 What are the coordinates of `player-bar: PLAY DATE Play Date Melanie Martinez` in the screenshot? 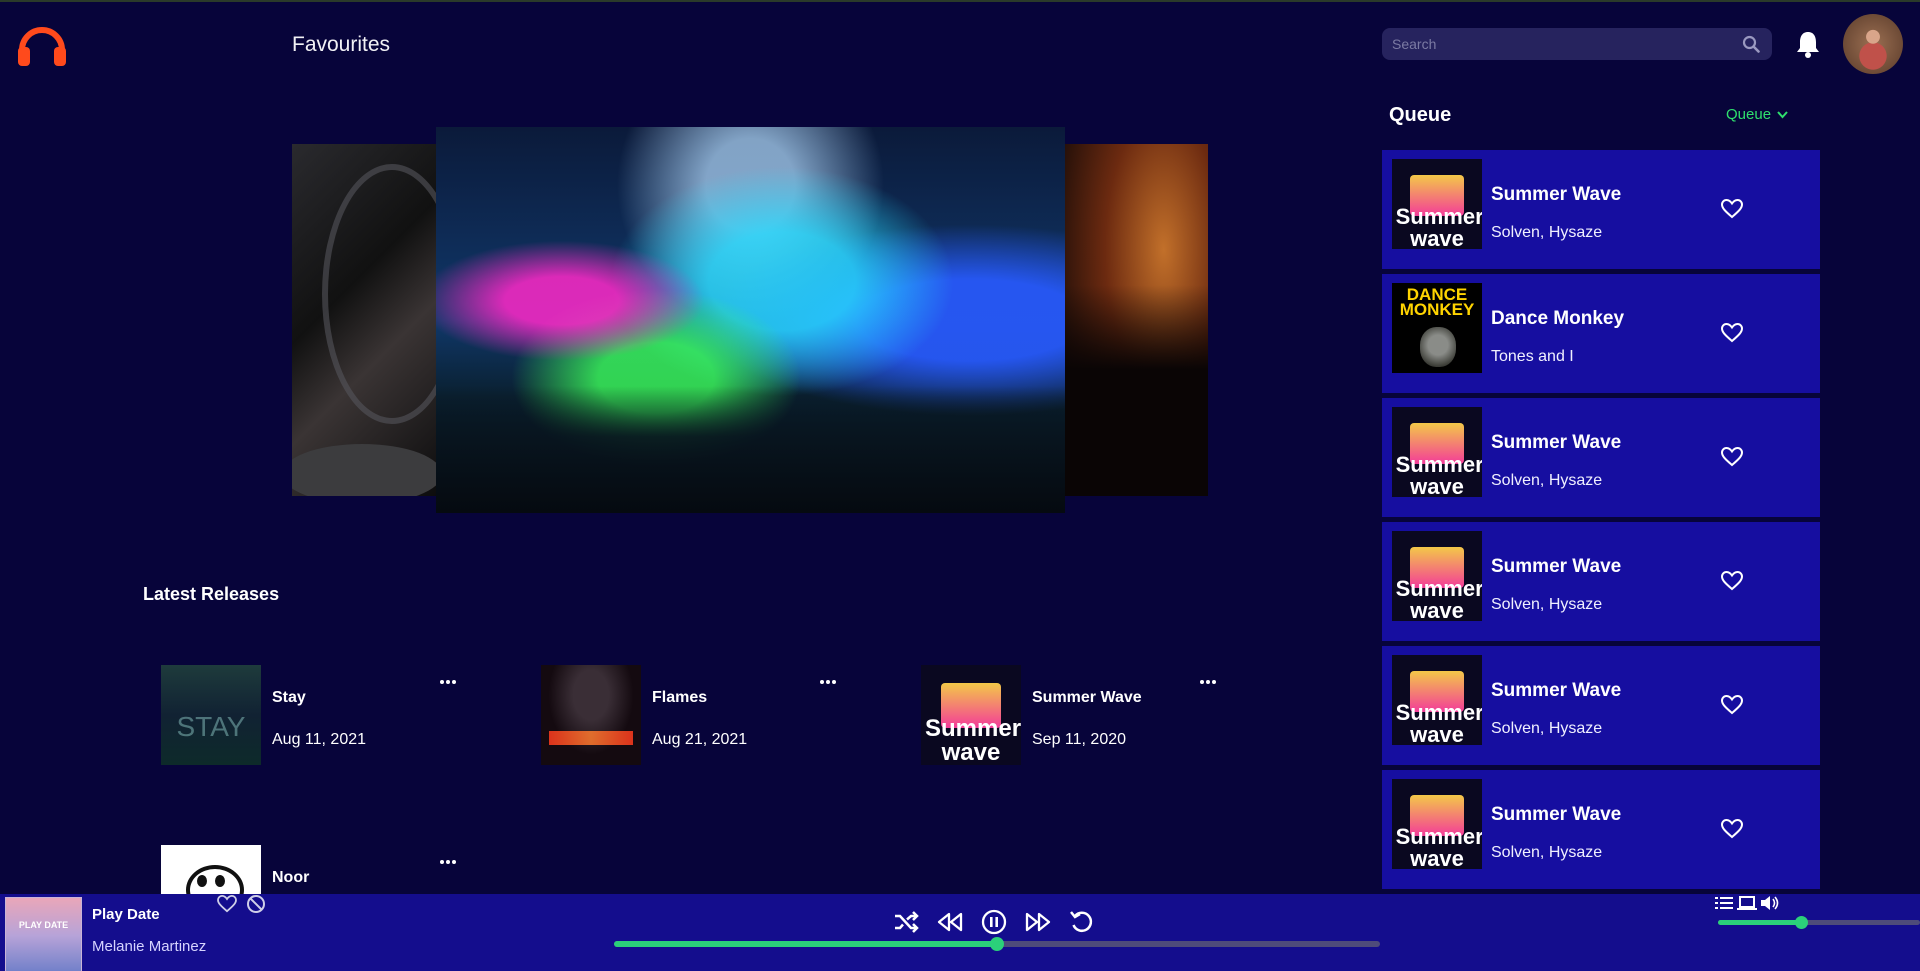 It's located at (960, 932).